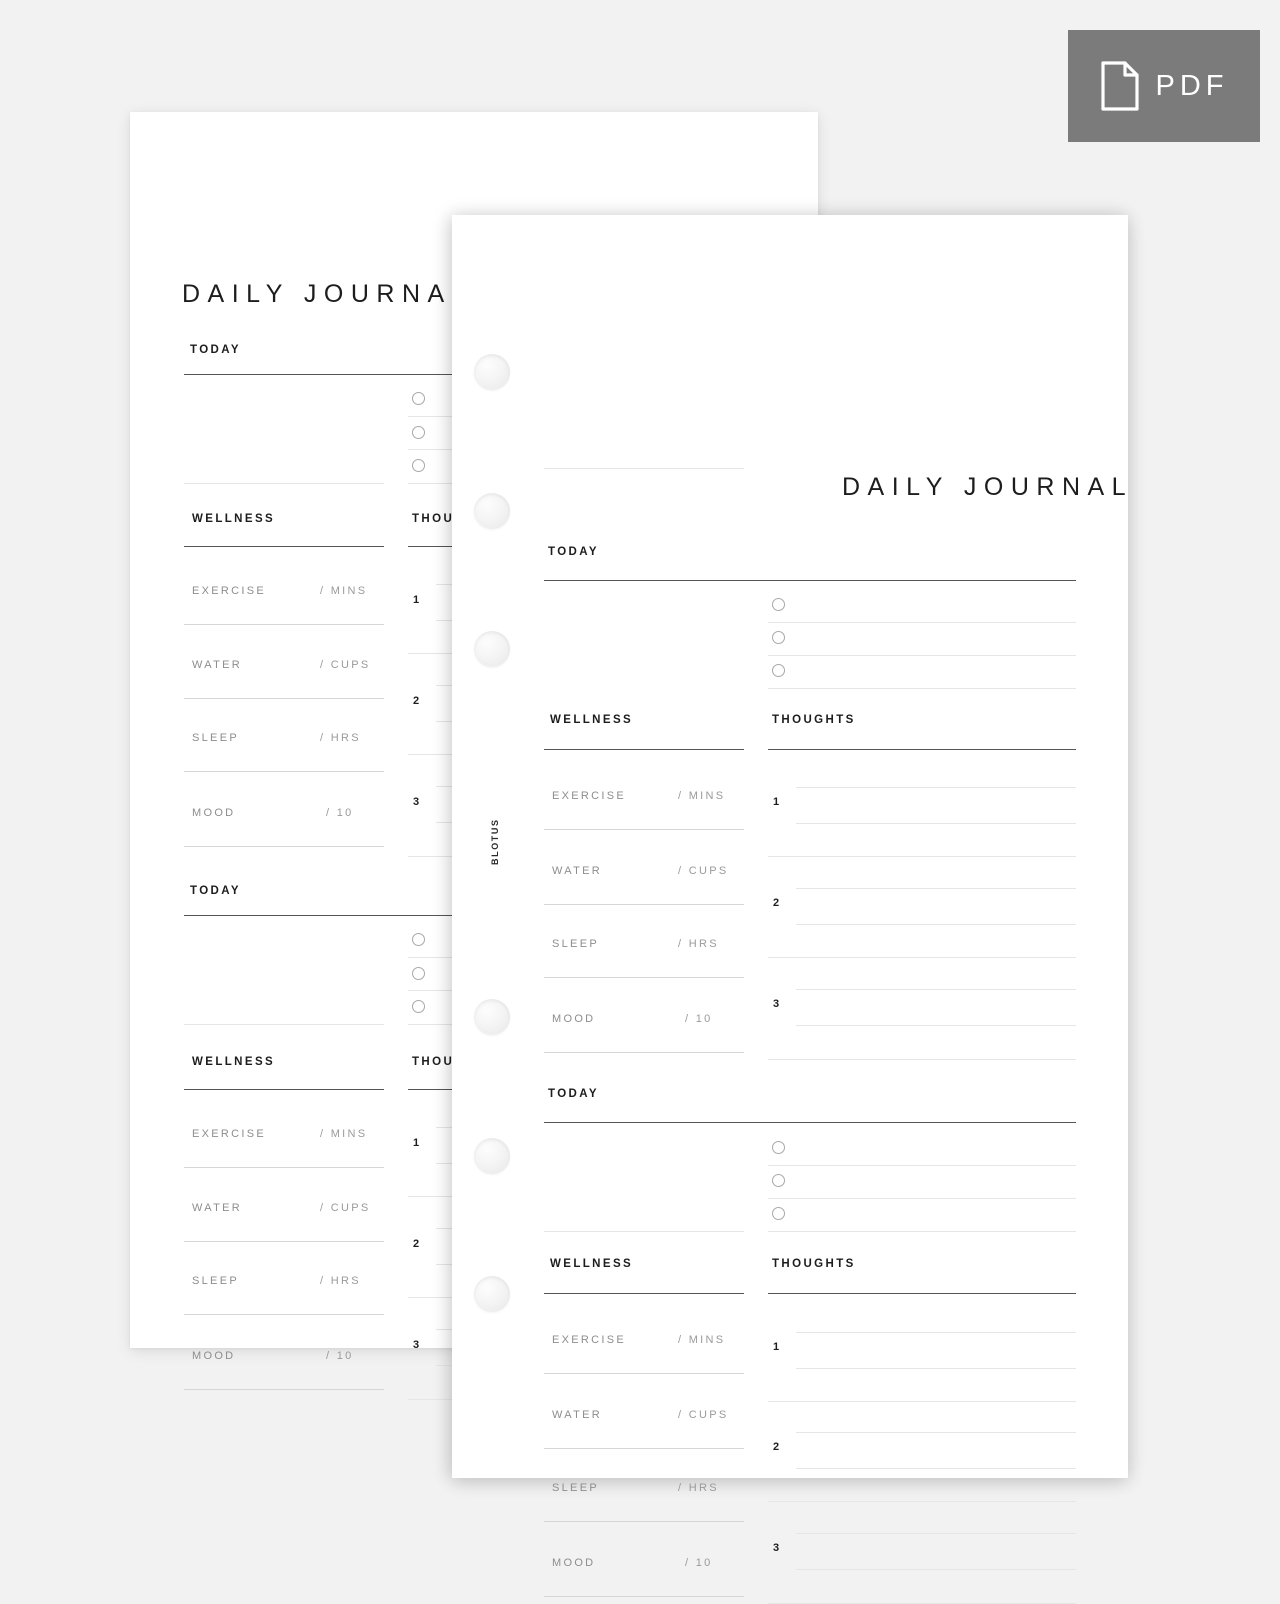 This screenshot has height=1604, width=1280. What do you see at coordinates (1120, 86) in the screenshot?
I see `pdf-document-icon` at bounding box center [1120, 86].